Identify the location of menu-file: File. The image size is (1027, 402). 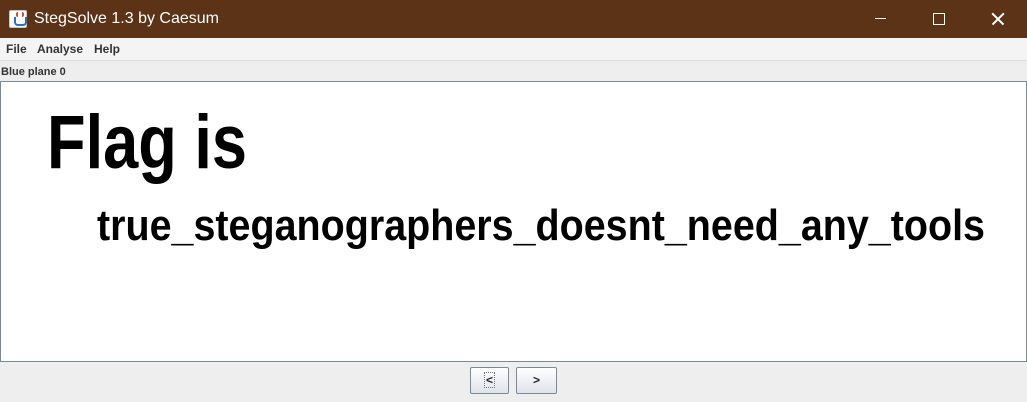
(16, 49).